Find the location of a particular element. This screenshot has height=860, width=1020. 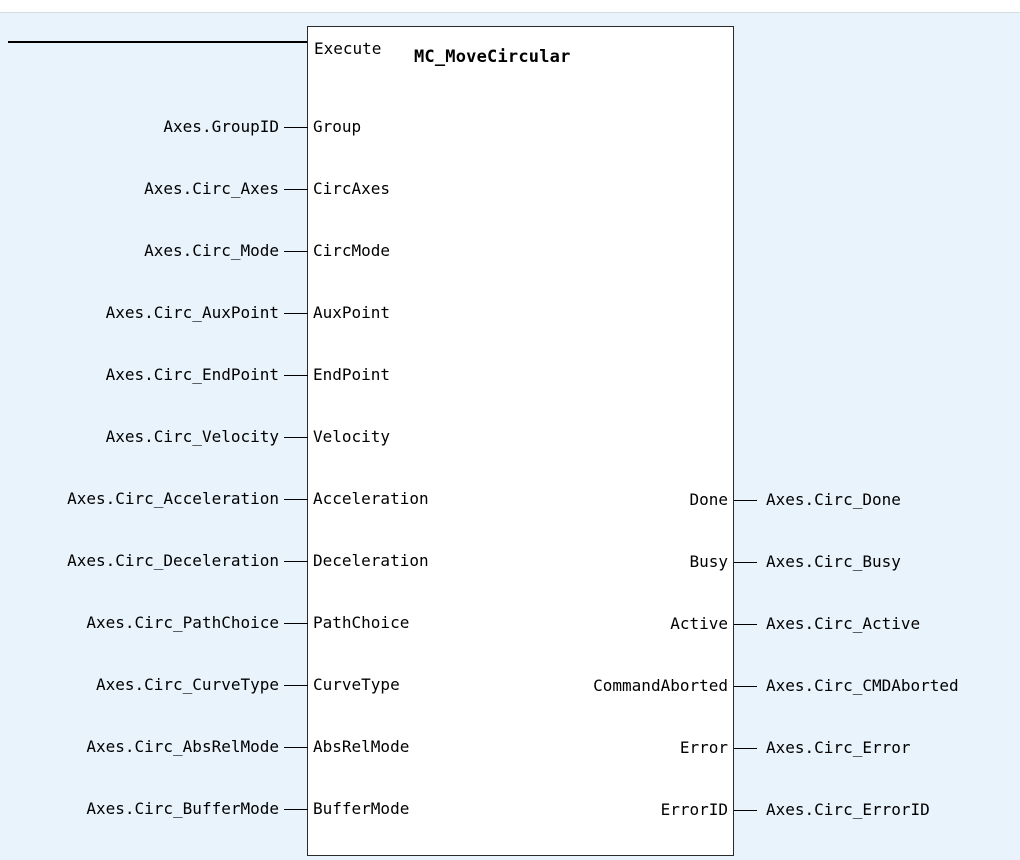

execute-wire is located at coordinates (158, 42).